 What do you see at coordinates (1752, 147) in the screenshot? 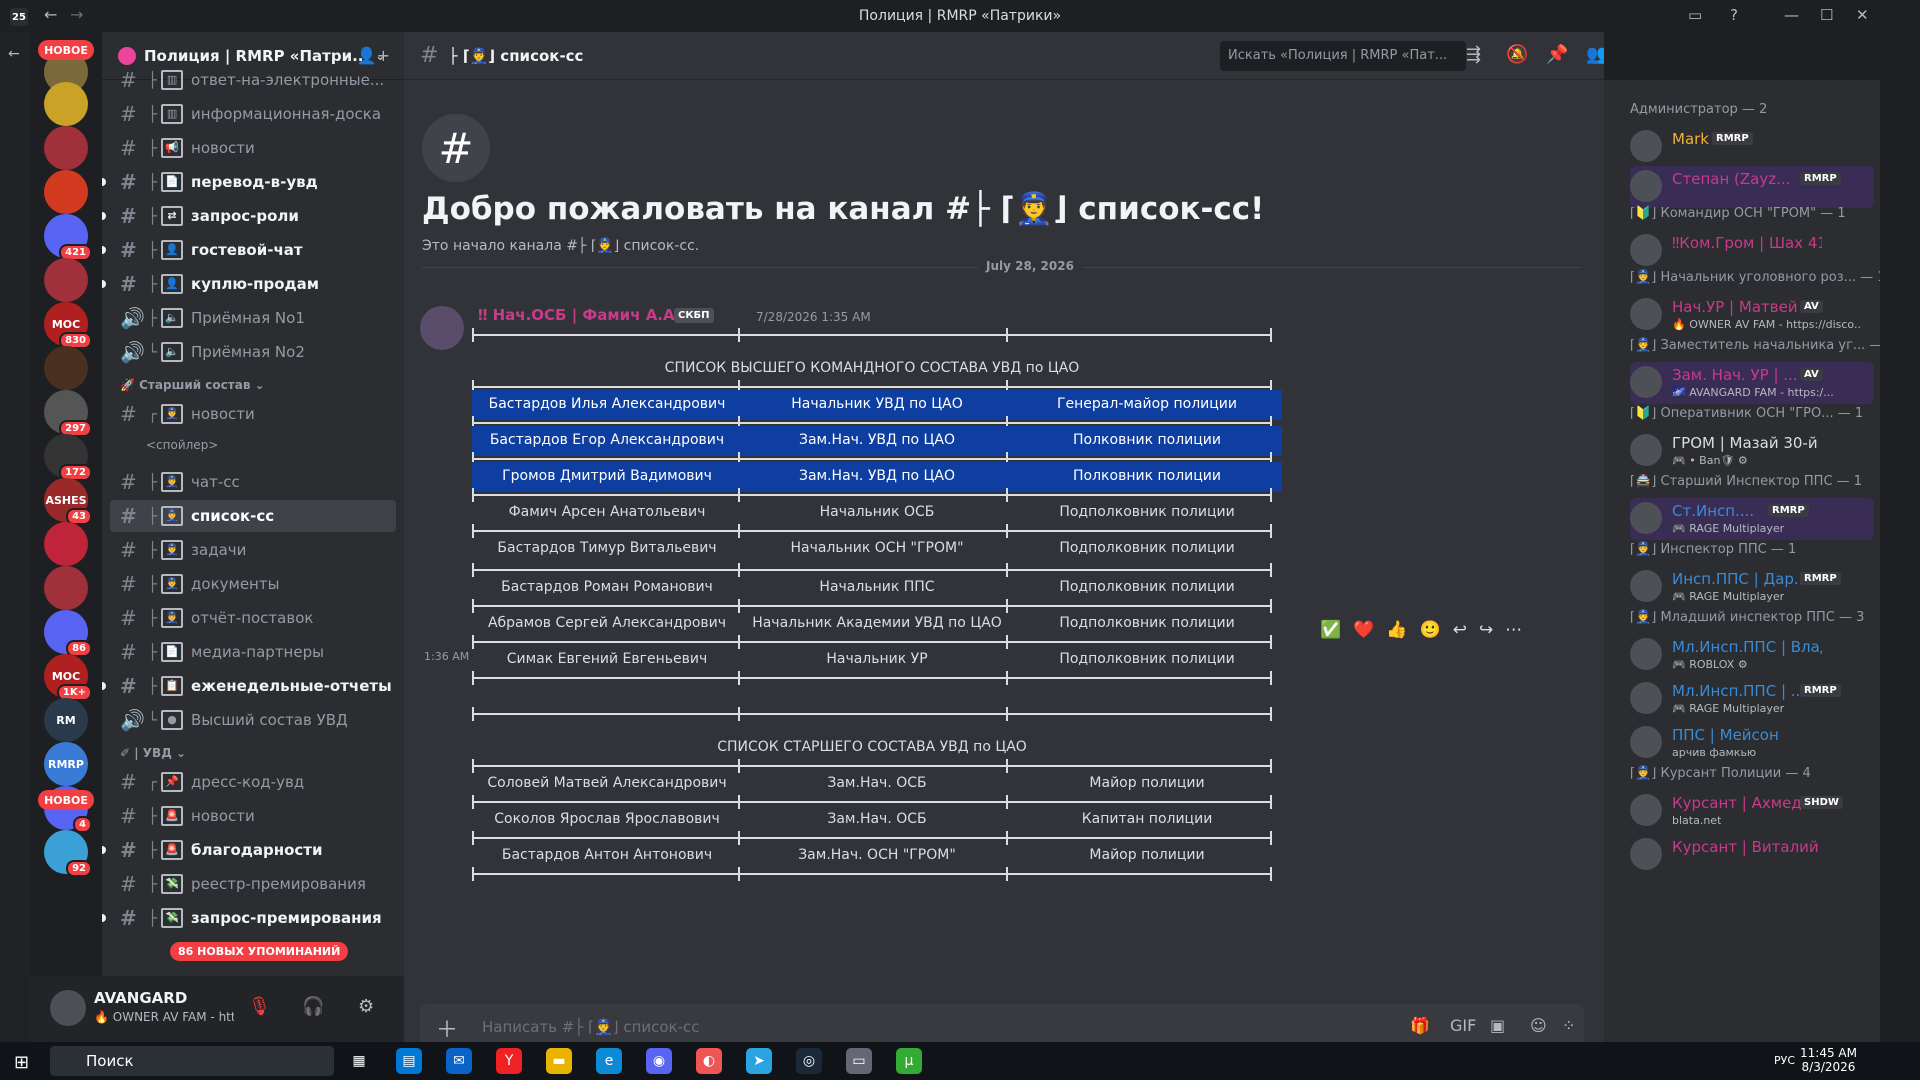
I see `member-item: Mark RMRP` at bounding box center [1752, 147].